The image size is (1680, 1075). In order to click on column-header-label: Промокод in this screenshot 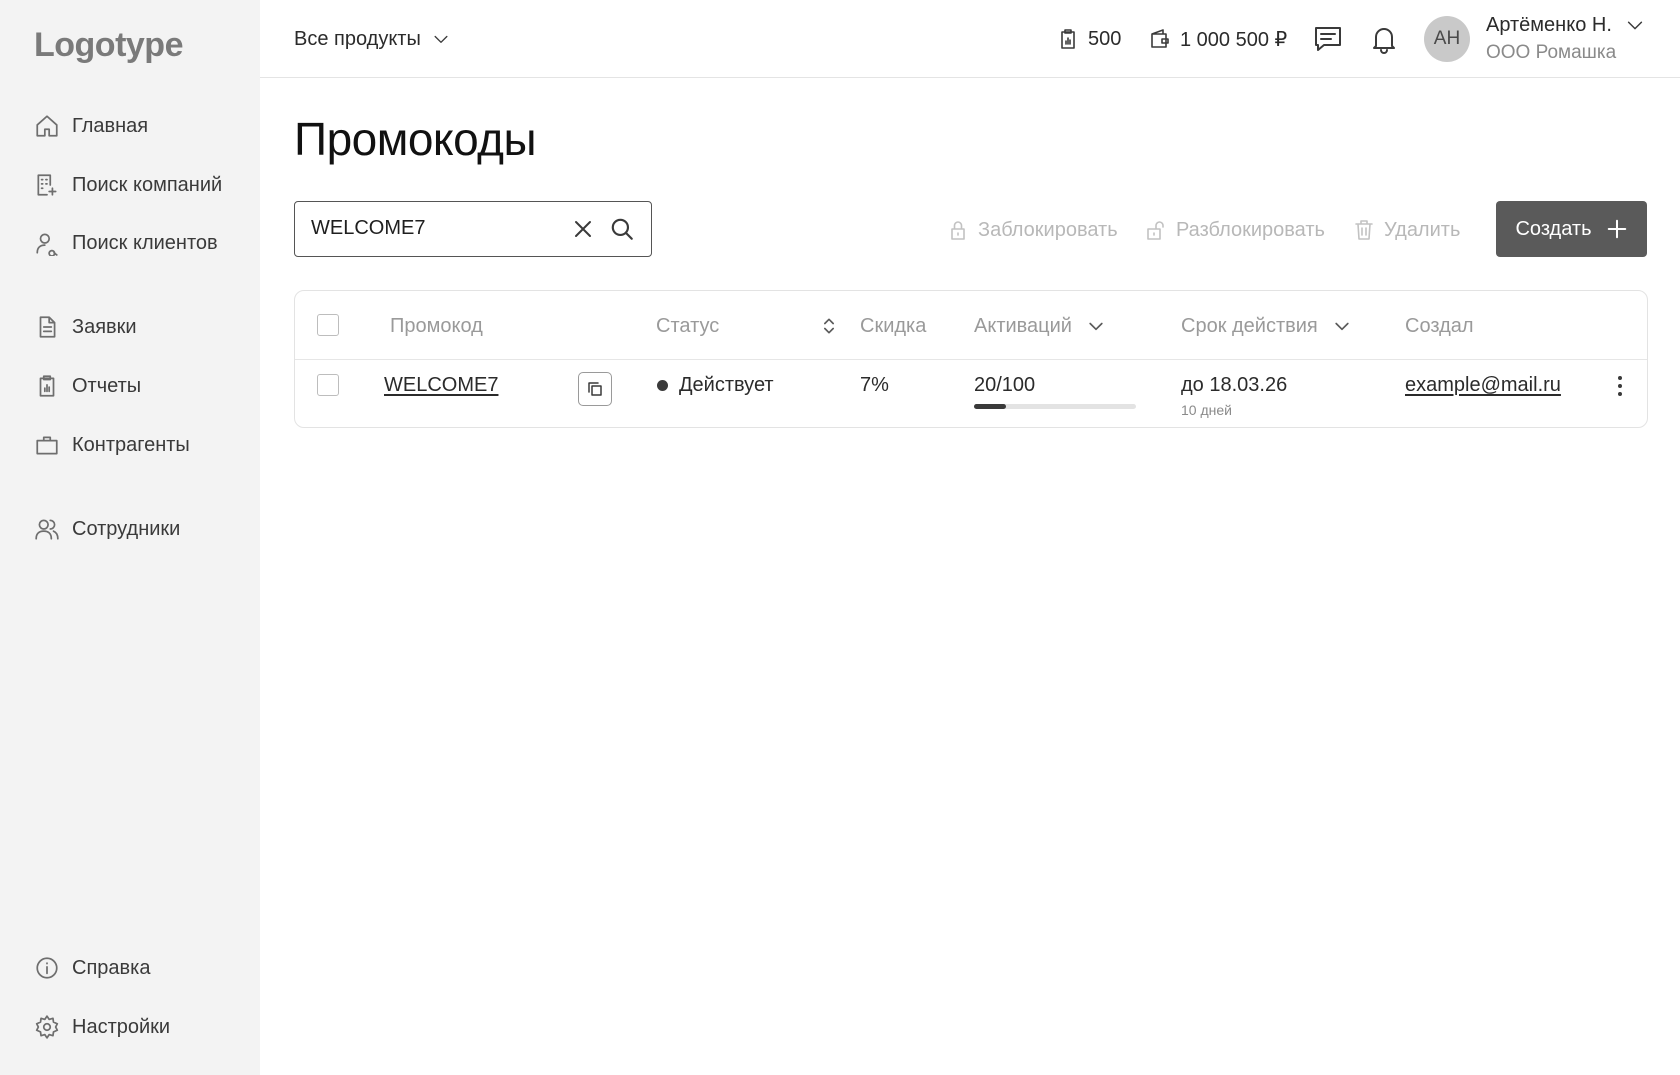, I will do `click(436, 325)`.